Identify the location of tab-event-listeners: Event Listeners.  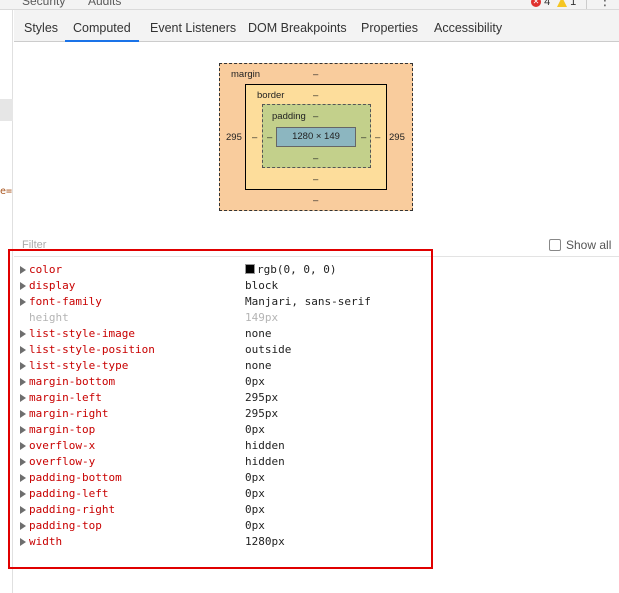
(193, 25).